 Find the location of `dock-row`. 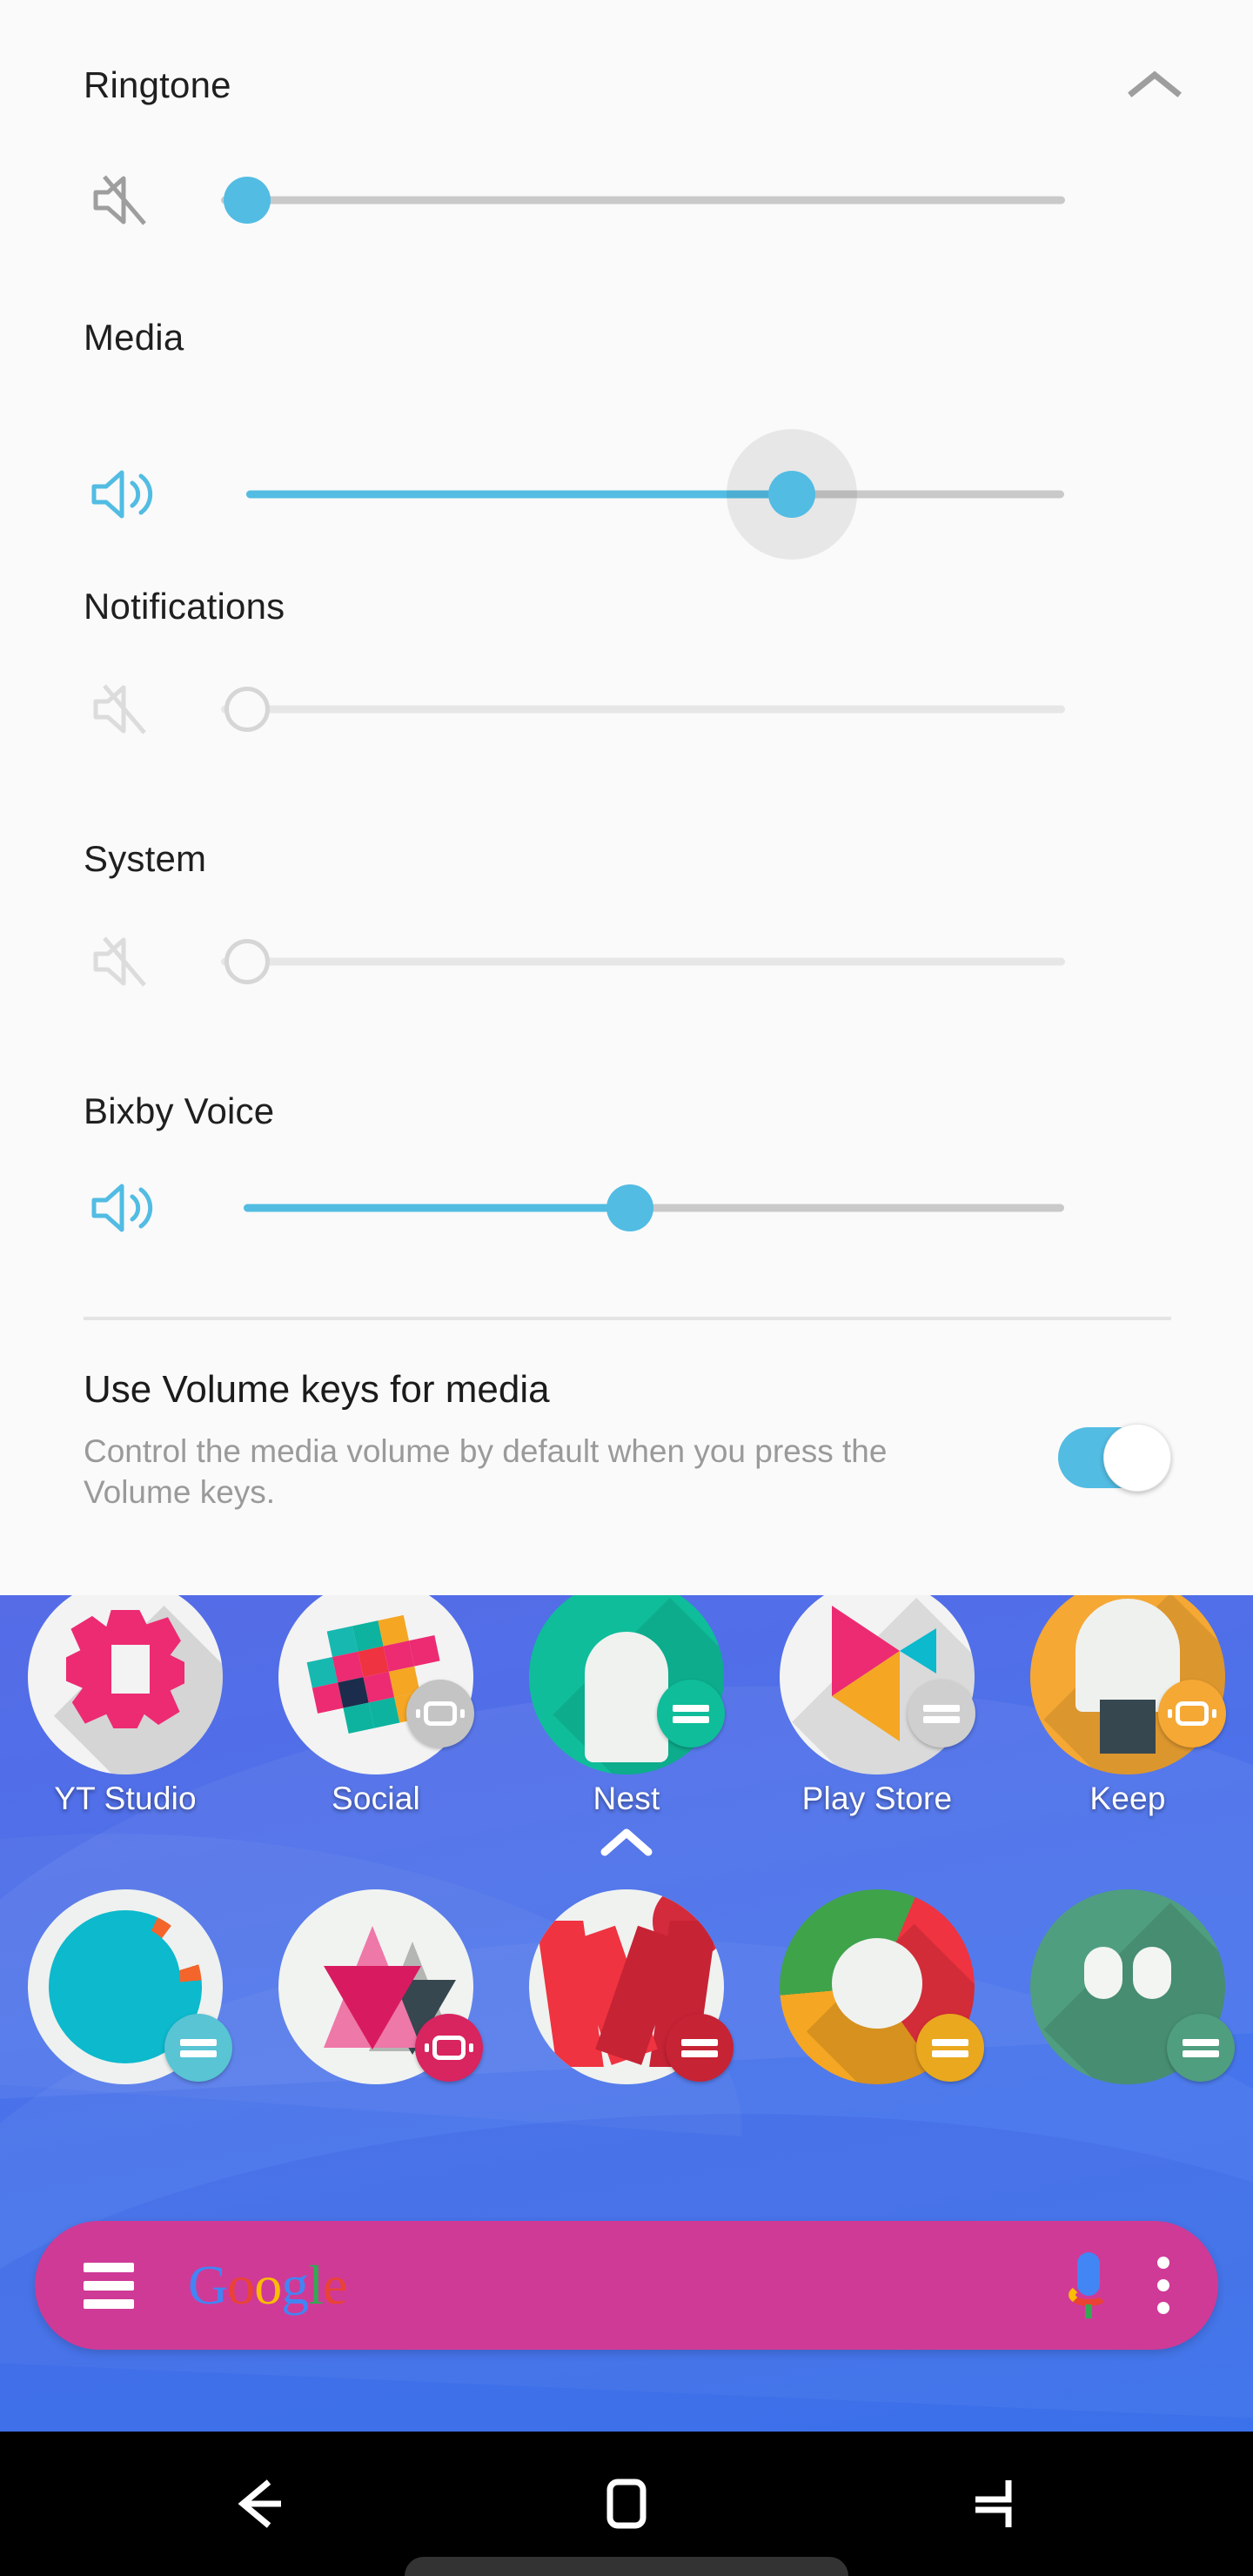

dock-row is located at coordinates (626, 1987).